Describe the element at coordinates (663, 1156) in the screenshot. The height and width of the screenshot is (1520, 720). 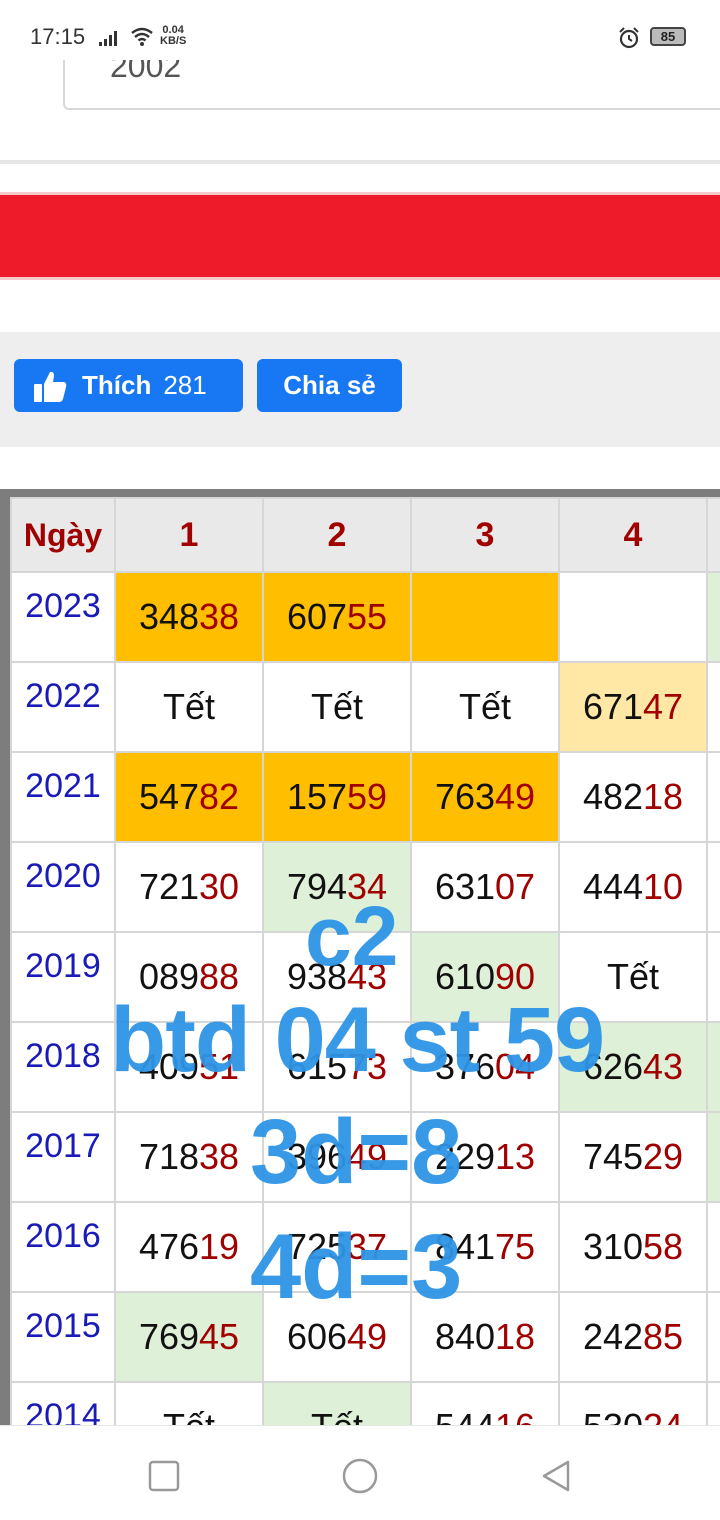
I see `result-tail-digits: 29` at that location.